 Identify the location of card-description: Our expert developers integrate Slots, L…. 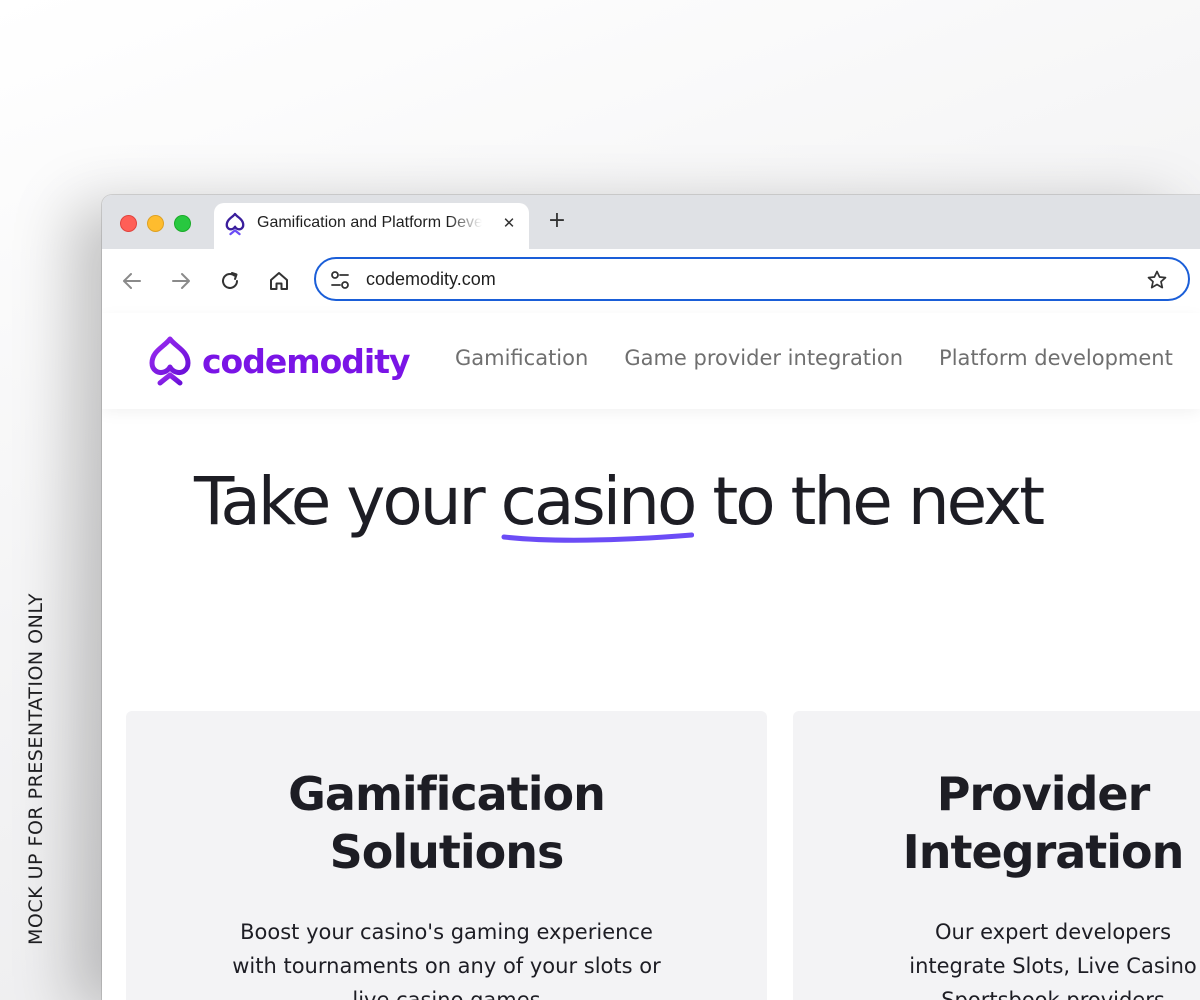
(996, 957).